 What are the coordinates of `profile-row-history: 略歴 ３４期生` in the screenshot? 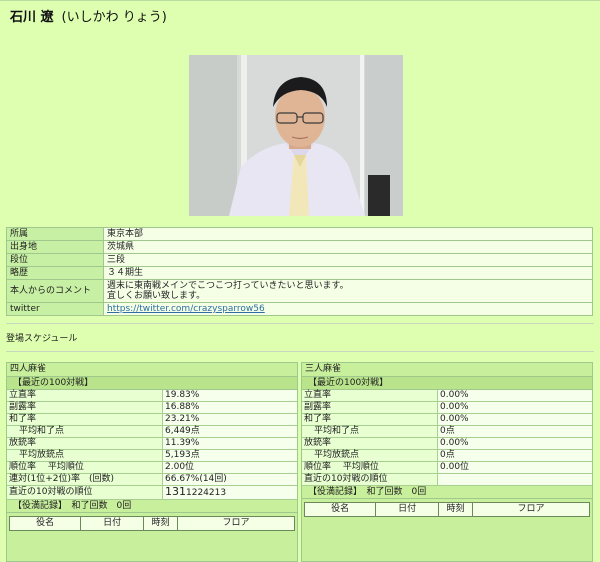 It's located at (299, 273).